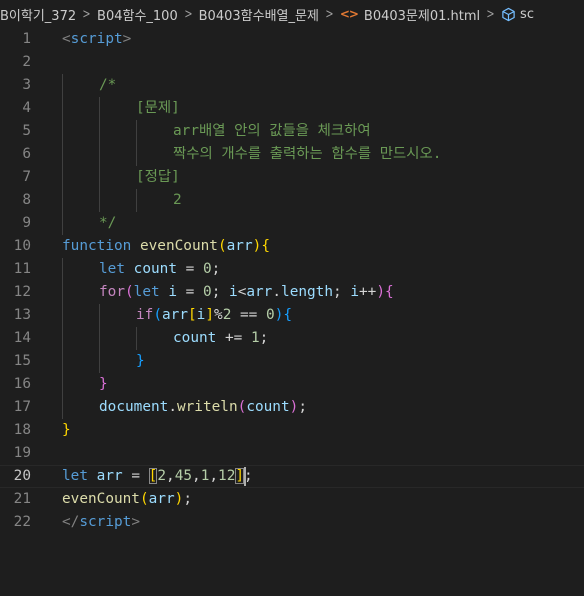  What do you see at coordinates (292, 453) in the screenshot?
I see `code-line: 19` at bounding box center [292, 453].